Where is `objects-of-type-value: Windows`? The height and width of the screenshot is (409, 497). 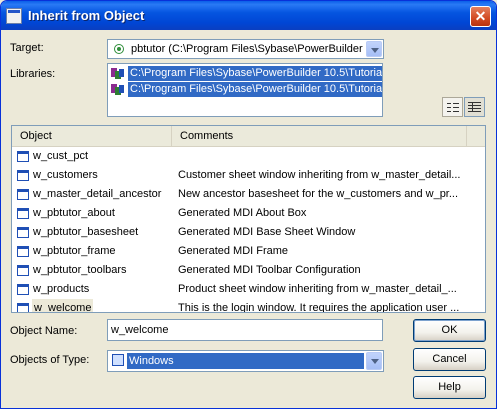 objects-of-type-value: Windows is located at coordinates (245, 361).